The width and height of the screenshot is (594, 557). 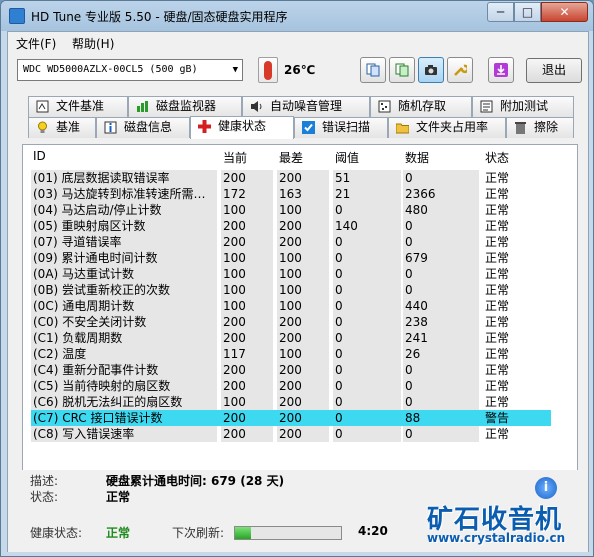 What do you see at coordinates (291, 157) in the screenshot?
I see `column-header-worst: 最差` at bounding box center [291, 157].